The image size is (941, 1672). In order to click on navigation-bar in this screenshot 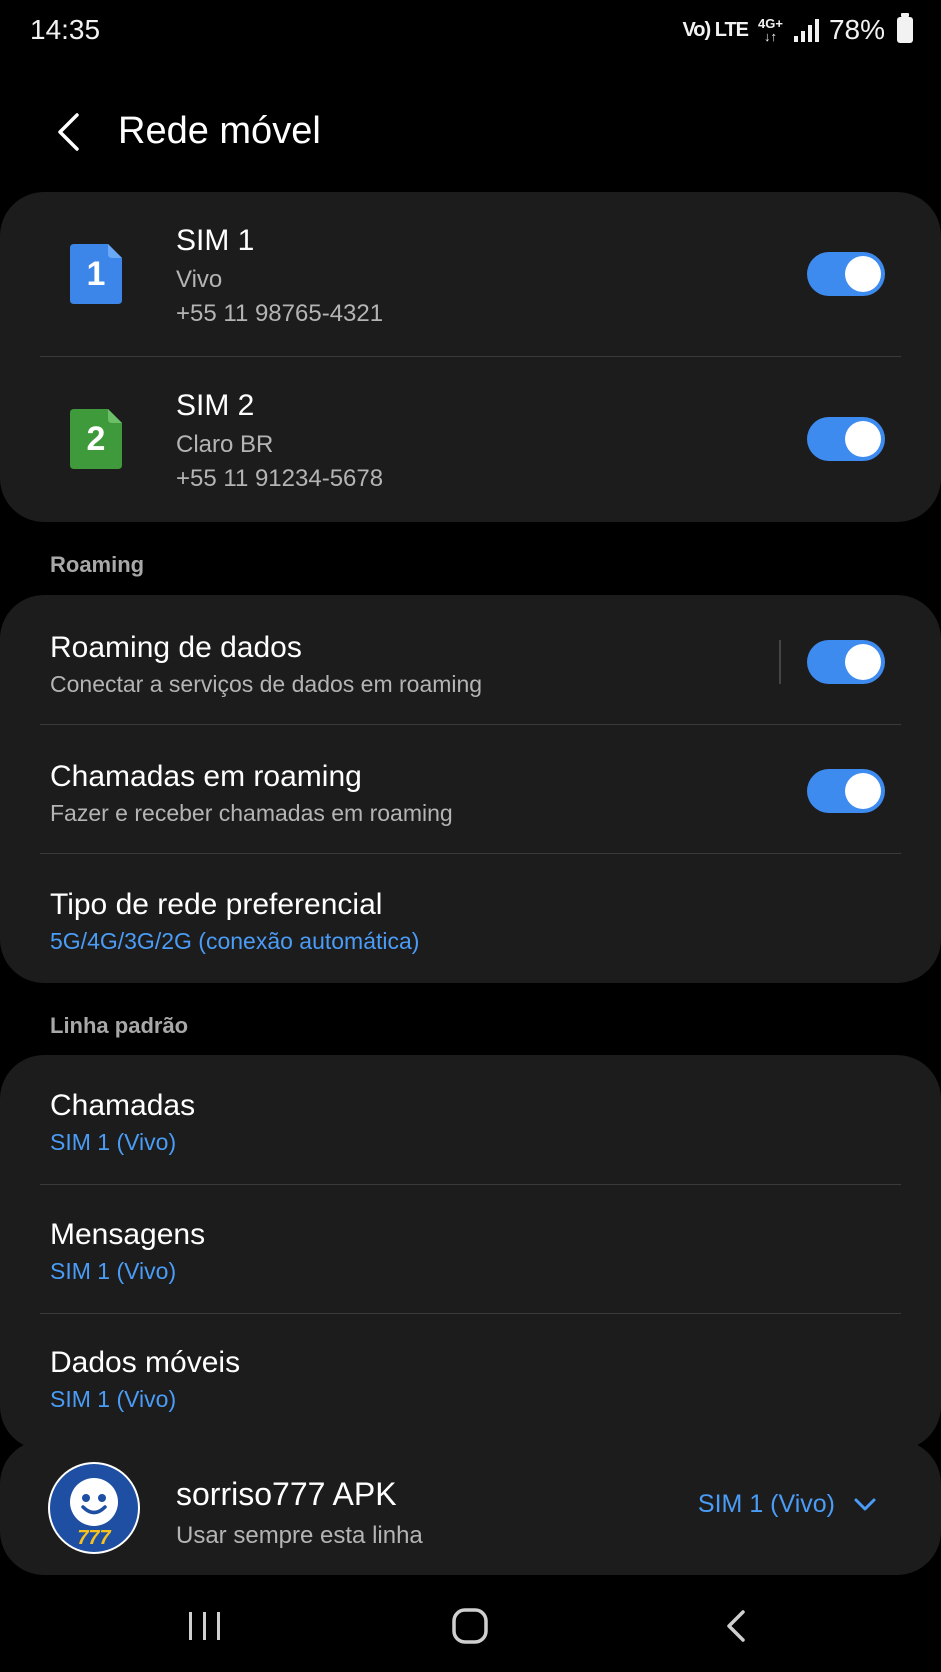, I will do `click(470, 1626)`.